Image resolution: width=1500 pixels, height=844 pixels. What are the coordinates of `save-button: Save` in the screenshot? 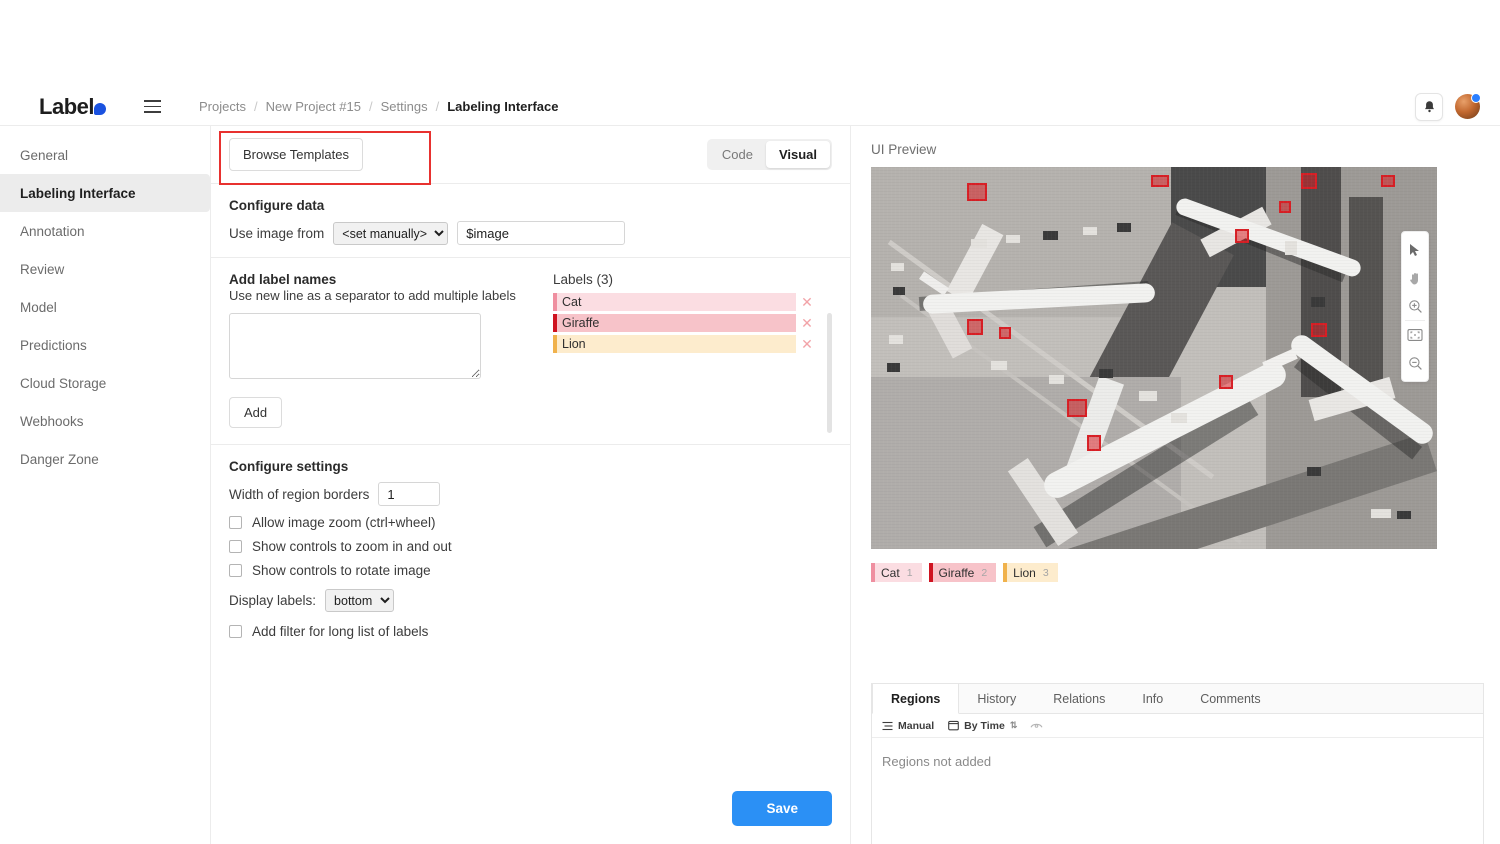 It's located at (782, 808).